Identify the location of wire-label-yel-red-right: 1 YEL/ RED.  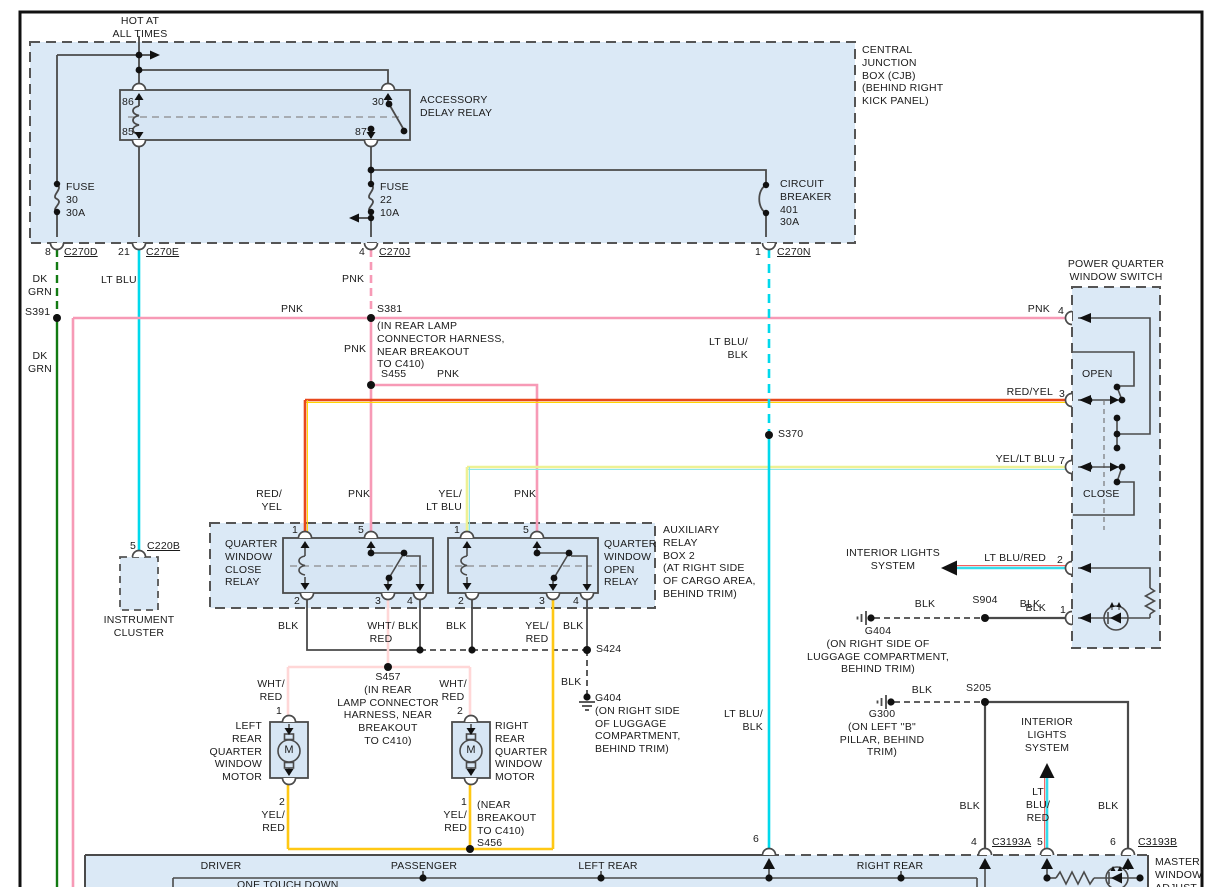
(455, 815).